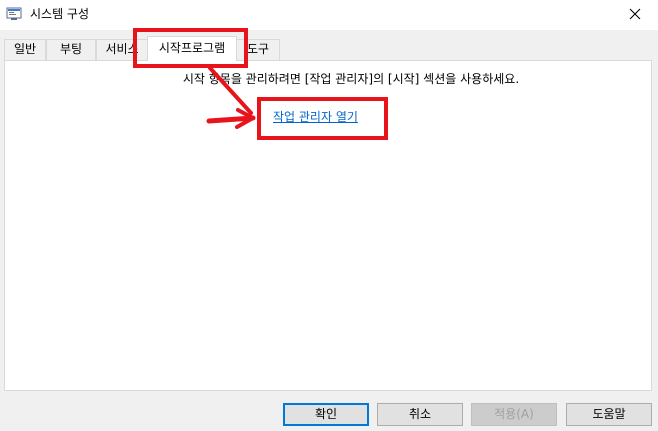 The height and width of the screenshot is (431, 658). What do you see at coordinates (60, 14) in the screenshot?
I see `window-title: 시스템 구성` at bounding box center [60, 14].